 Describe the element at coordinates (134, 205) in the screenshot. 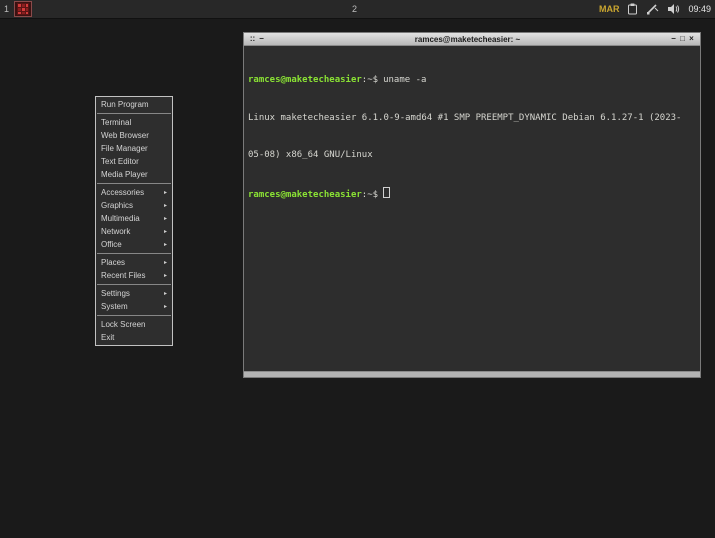

I see `menu-item-graphics: Graphics ▸` at that location.